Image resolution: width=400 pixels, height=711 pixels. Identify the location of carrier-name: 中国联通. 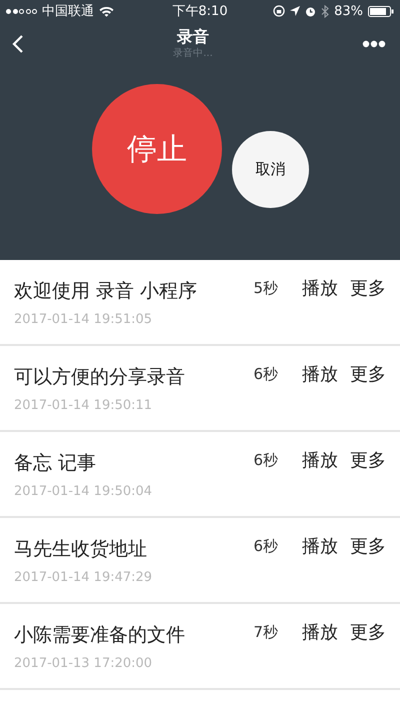
(68, 11).